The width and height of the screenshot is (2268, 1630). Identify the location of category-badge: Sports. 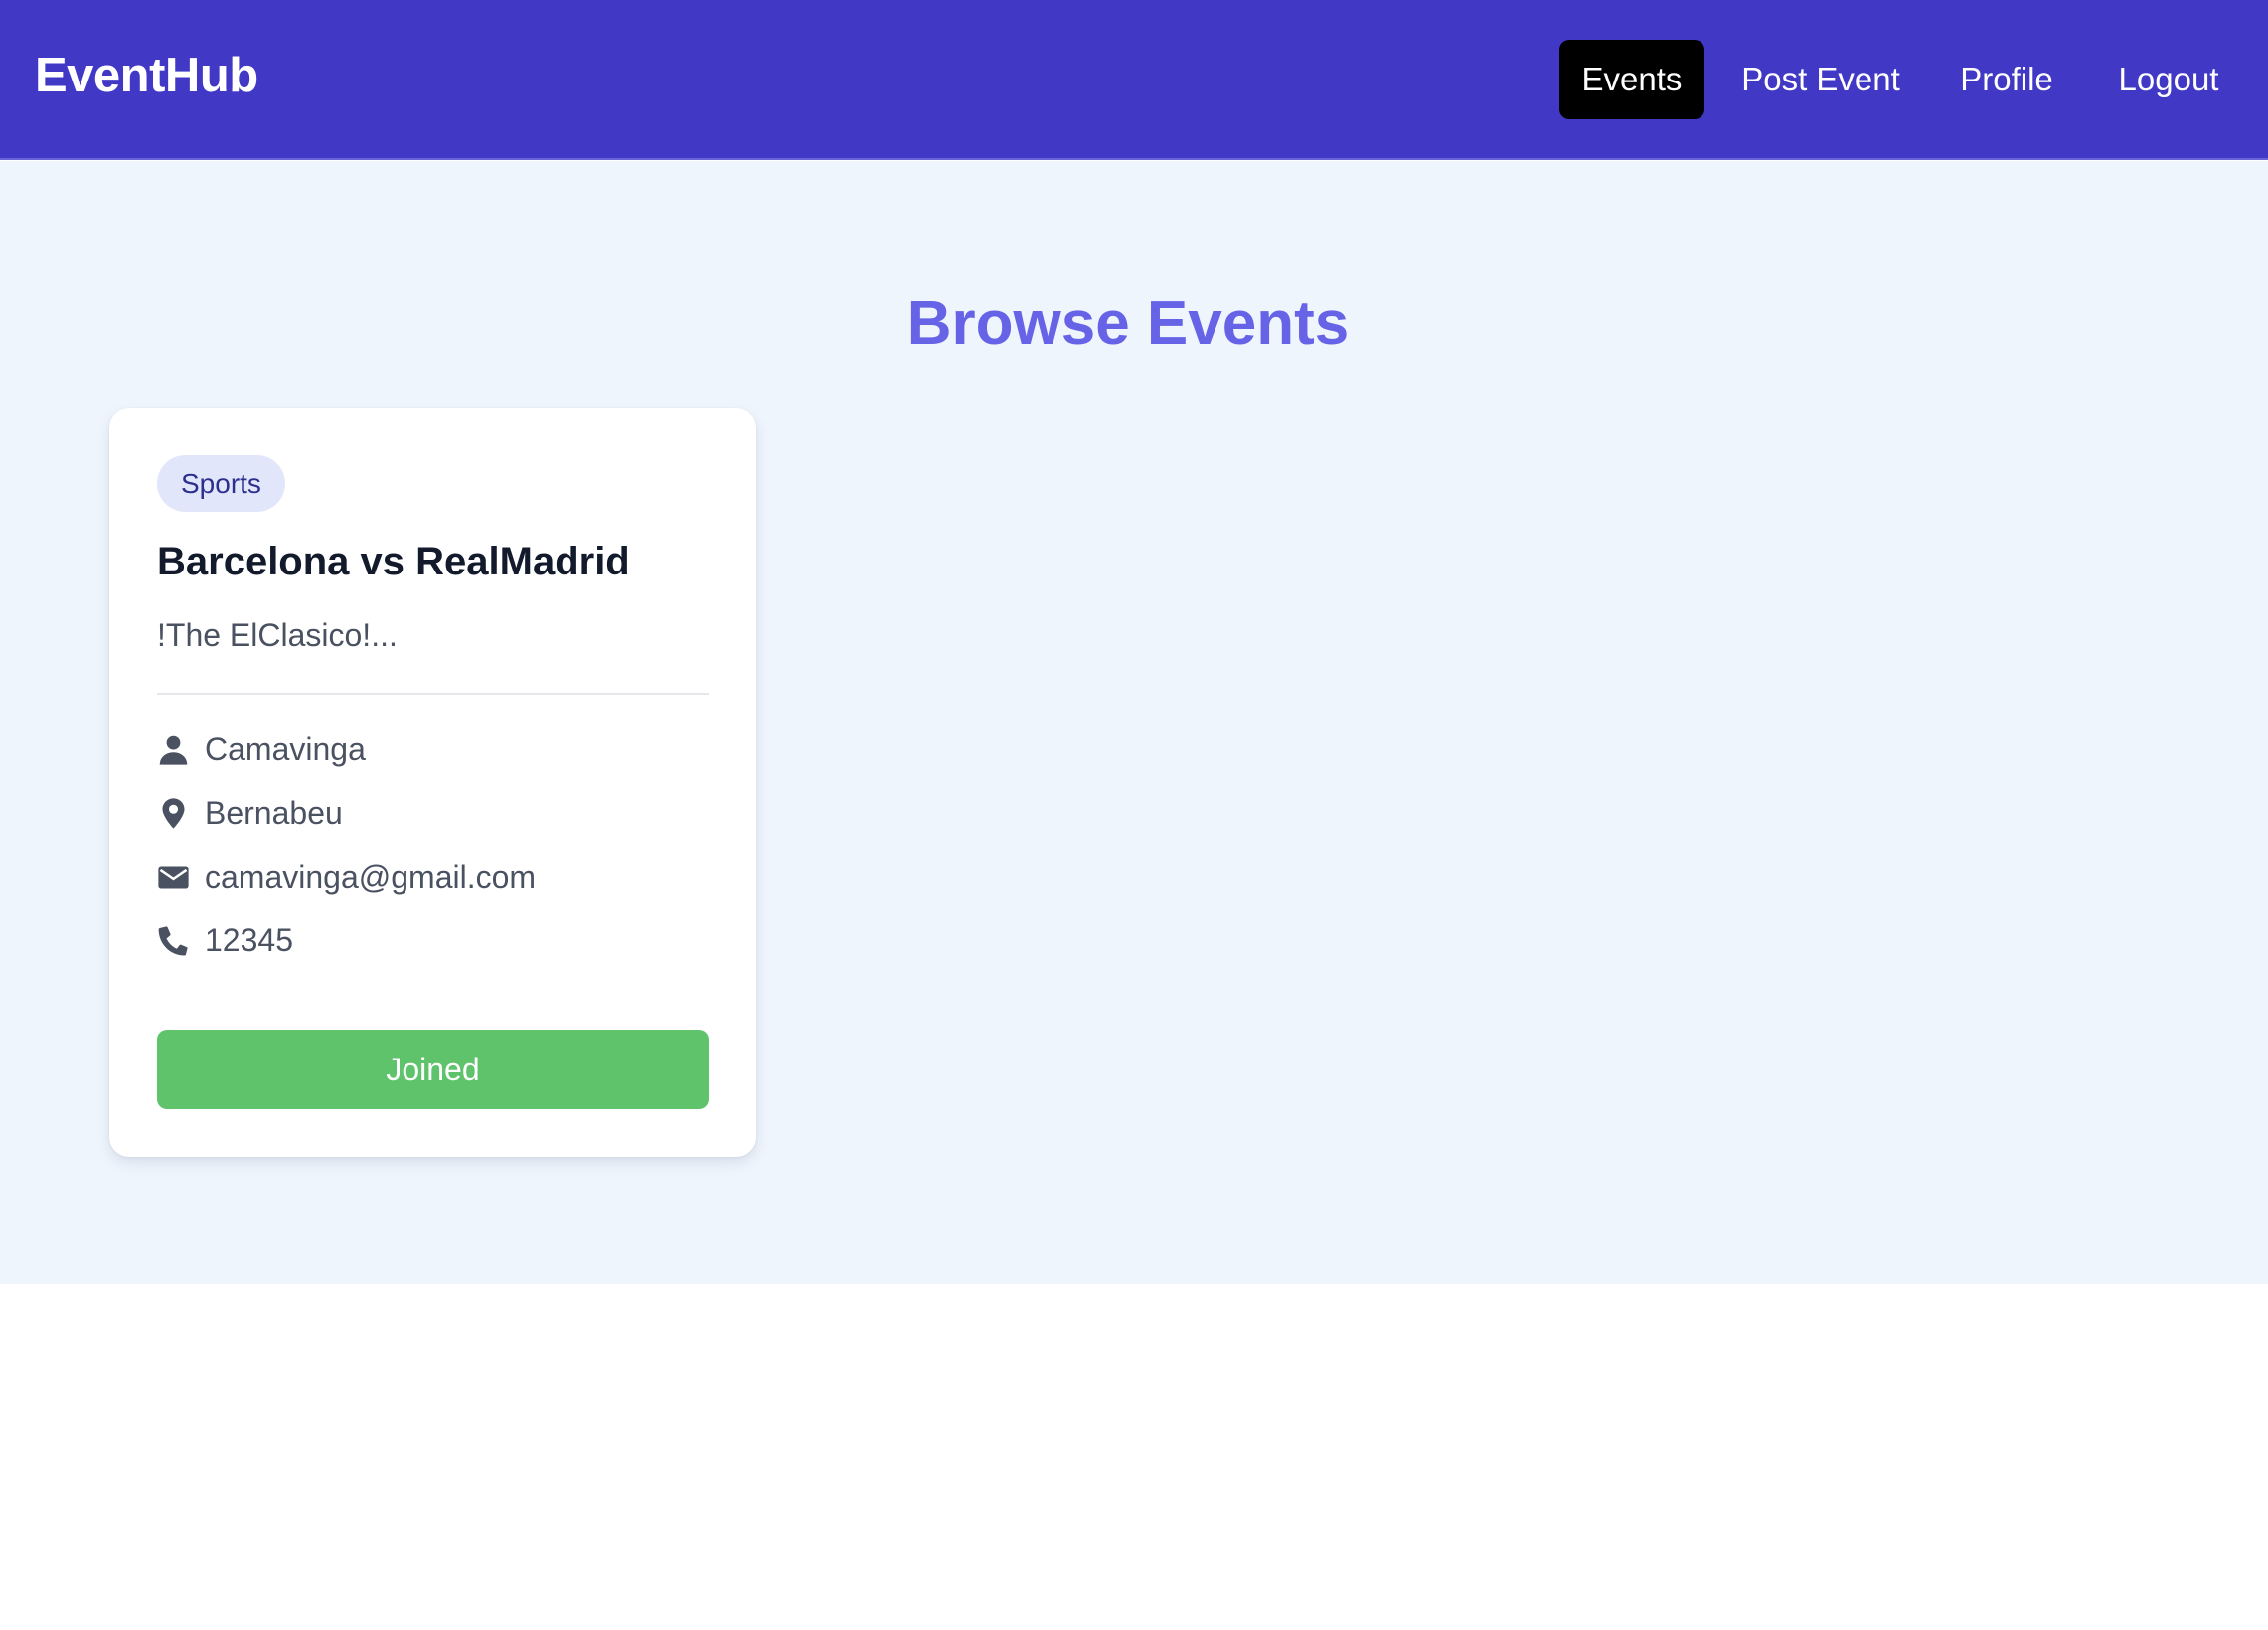
(221, 483).